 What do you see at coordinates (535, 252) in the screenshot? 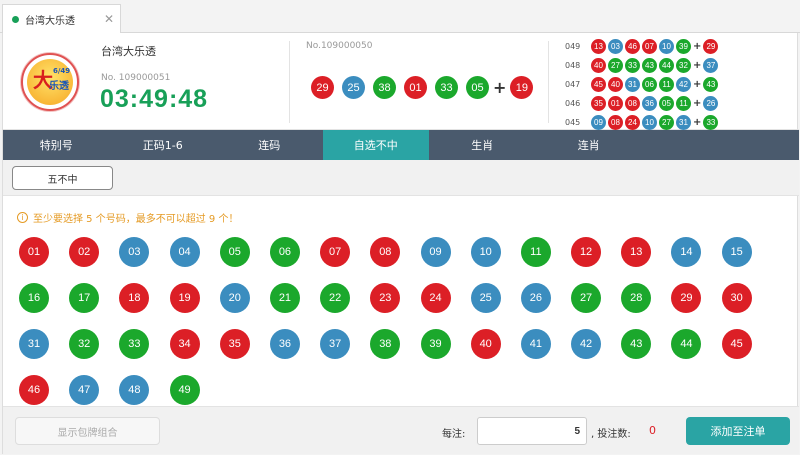
I see `number-ball: 11` at bounding box center [535, 252].